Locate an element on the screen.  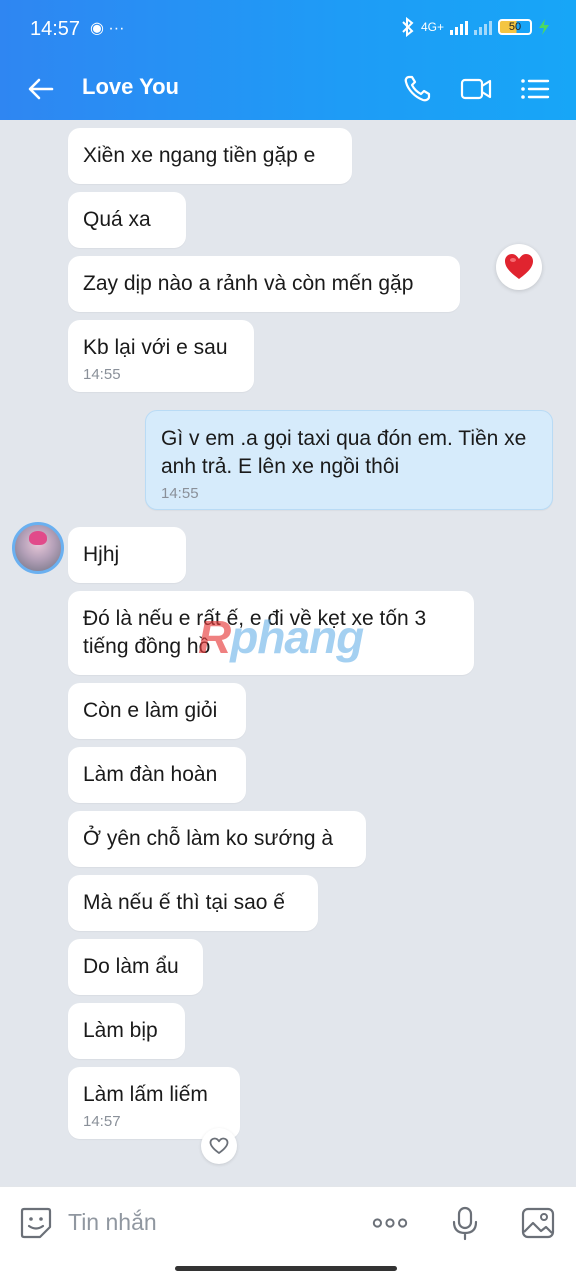
message-input-bar: Tin nhắn is located at coordinates (288, 1222).